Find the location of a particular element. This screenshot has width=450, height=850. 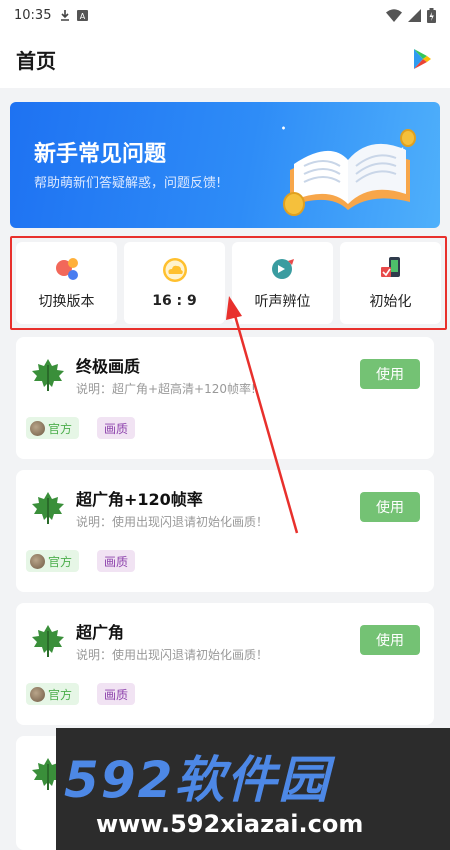

watermark: 592软件园 www.592xiazai.com is located at coordinates (253, 789).